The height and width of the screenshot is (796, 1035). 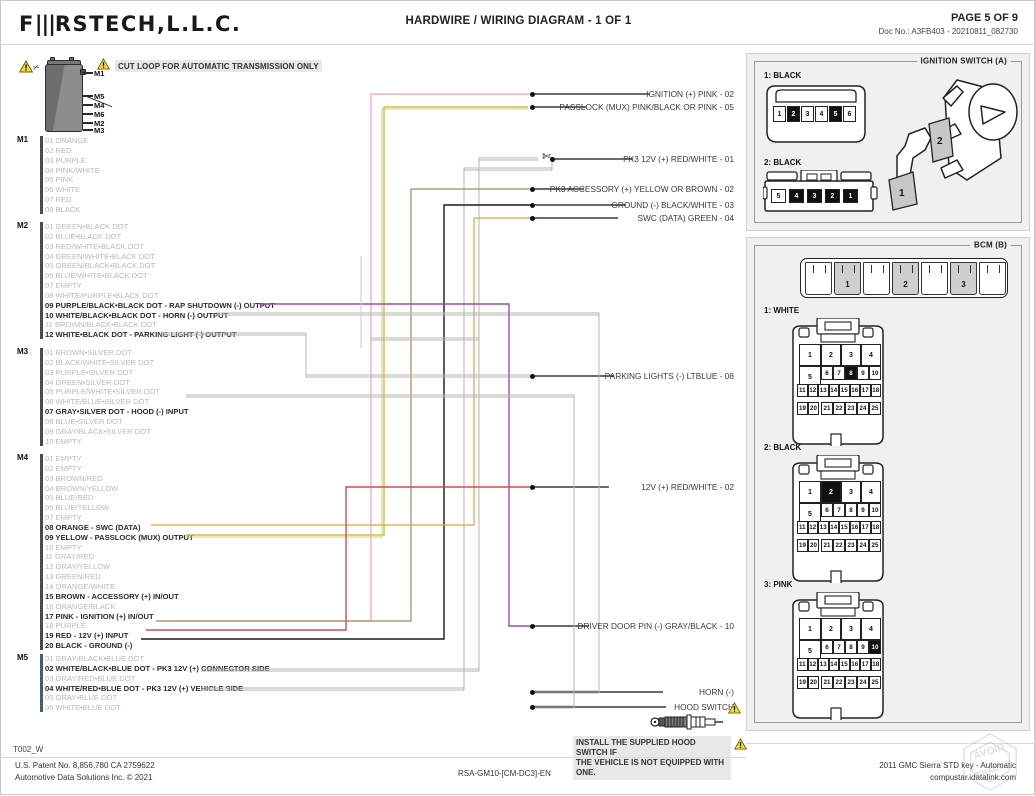 I want to click on connector-pin-row: 01 EMPTY, so click(x=63, y=458).